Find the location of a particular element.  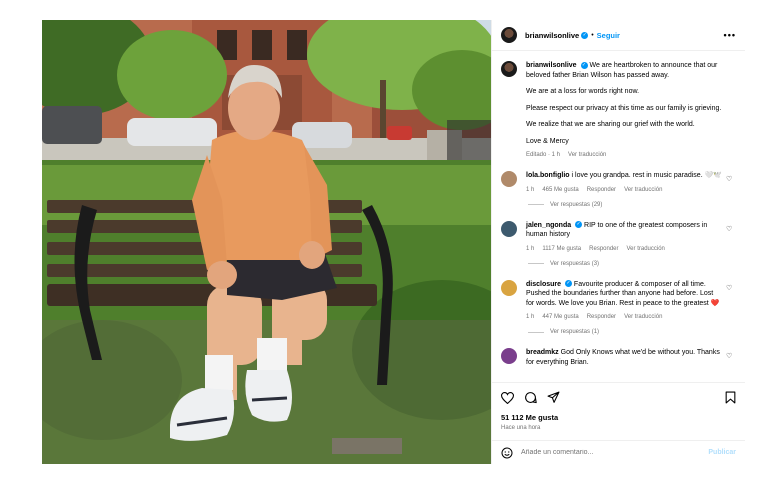

comment-likes: 447 Me gusta is located at coordinates (560, 317).